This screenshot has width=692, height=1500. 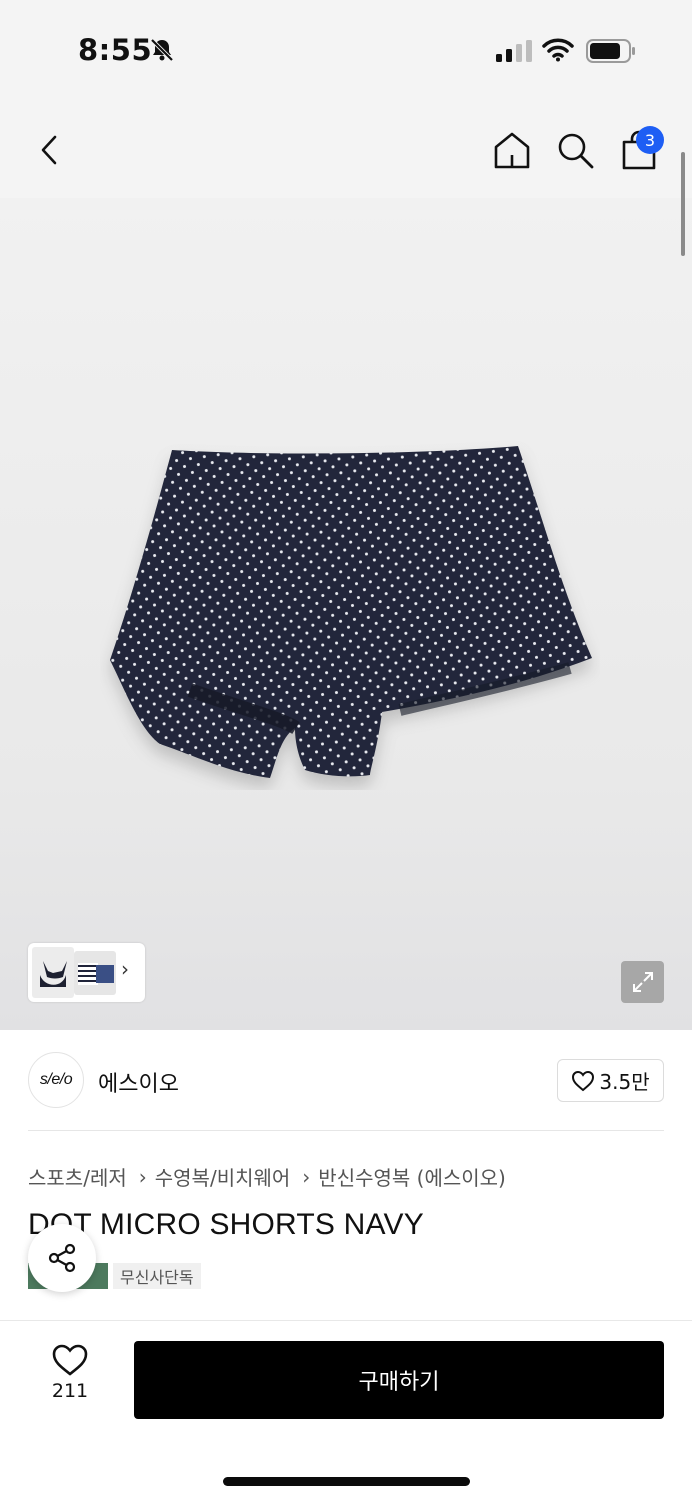 I want to click on search-icon, so click(x=575, y=150).